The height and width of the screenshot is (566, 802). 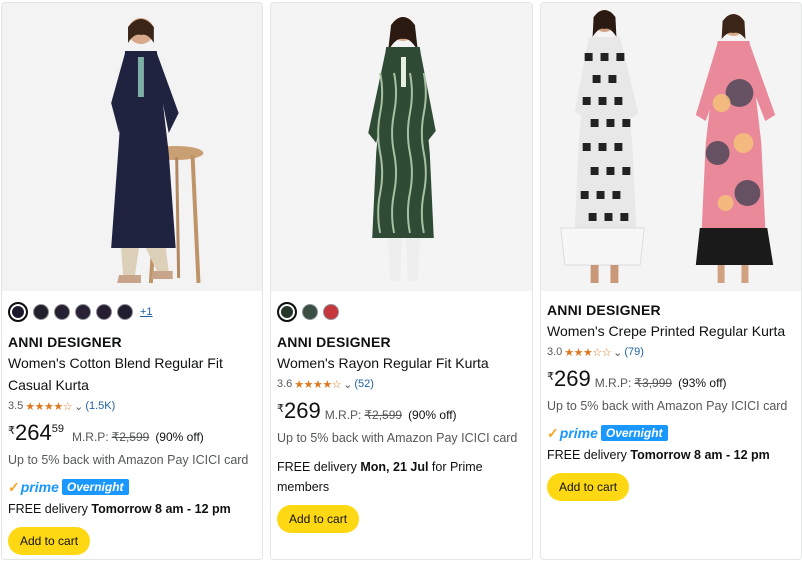 I want to click on price: ₹ 269 M.R.P: ₹2,599 (90% off), so click(x=402, y=413).